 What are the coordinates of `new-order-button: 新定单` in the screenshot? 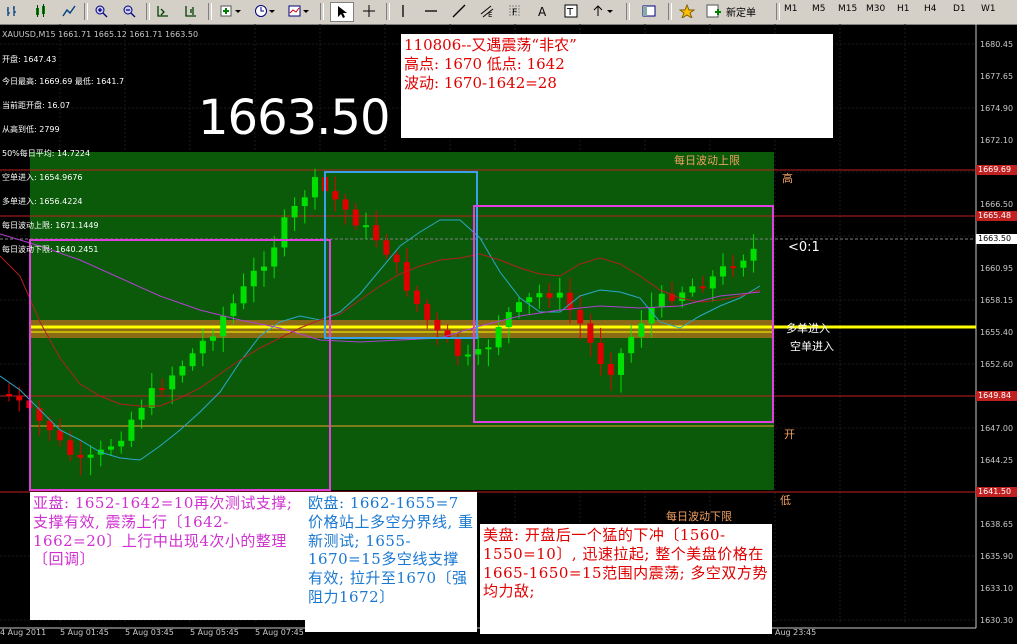 It's located at (740, 11).